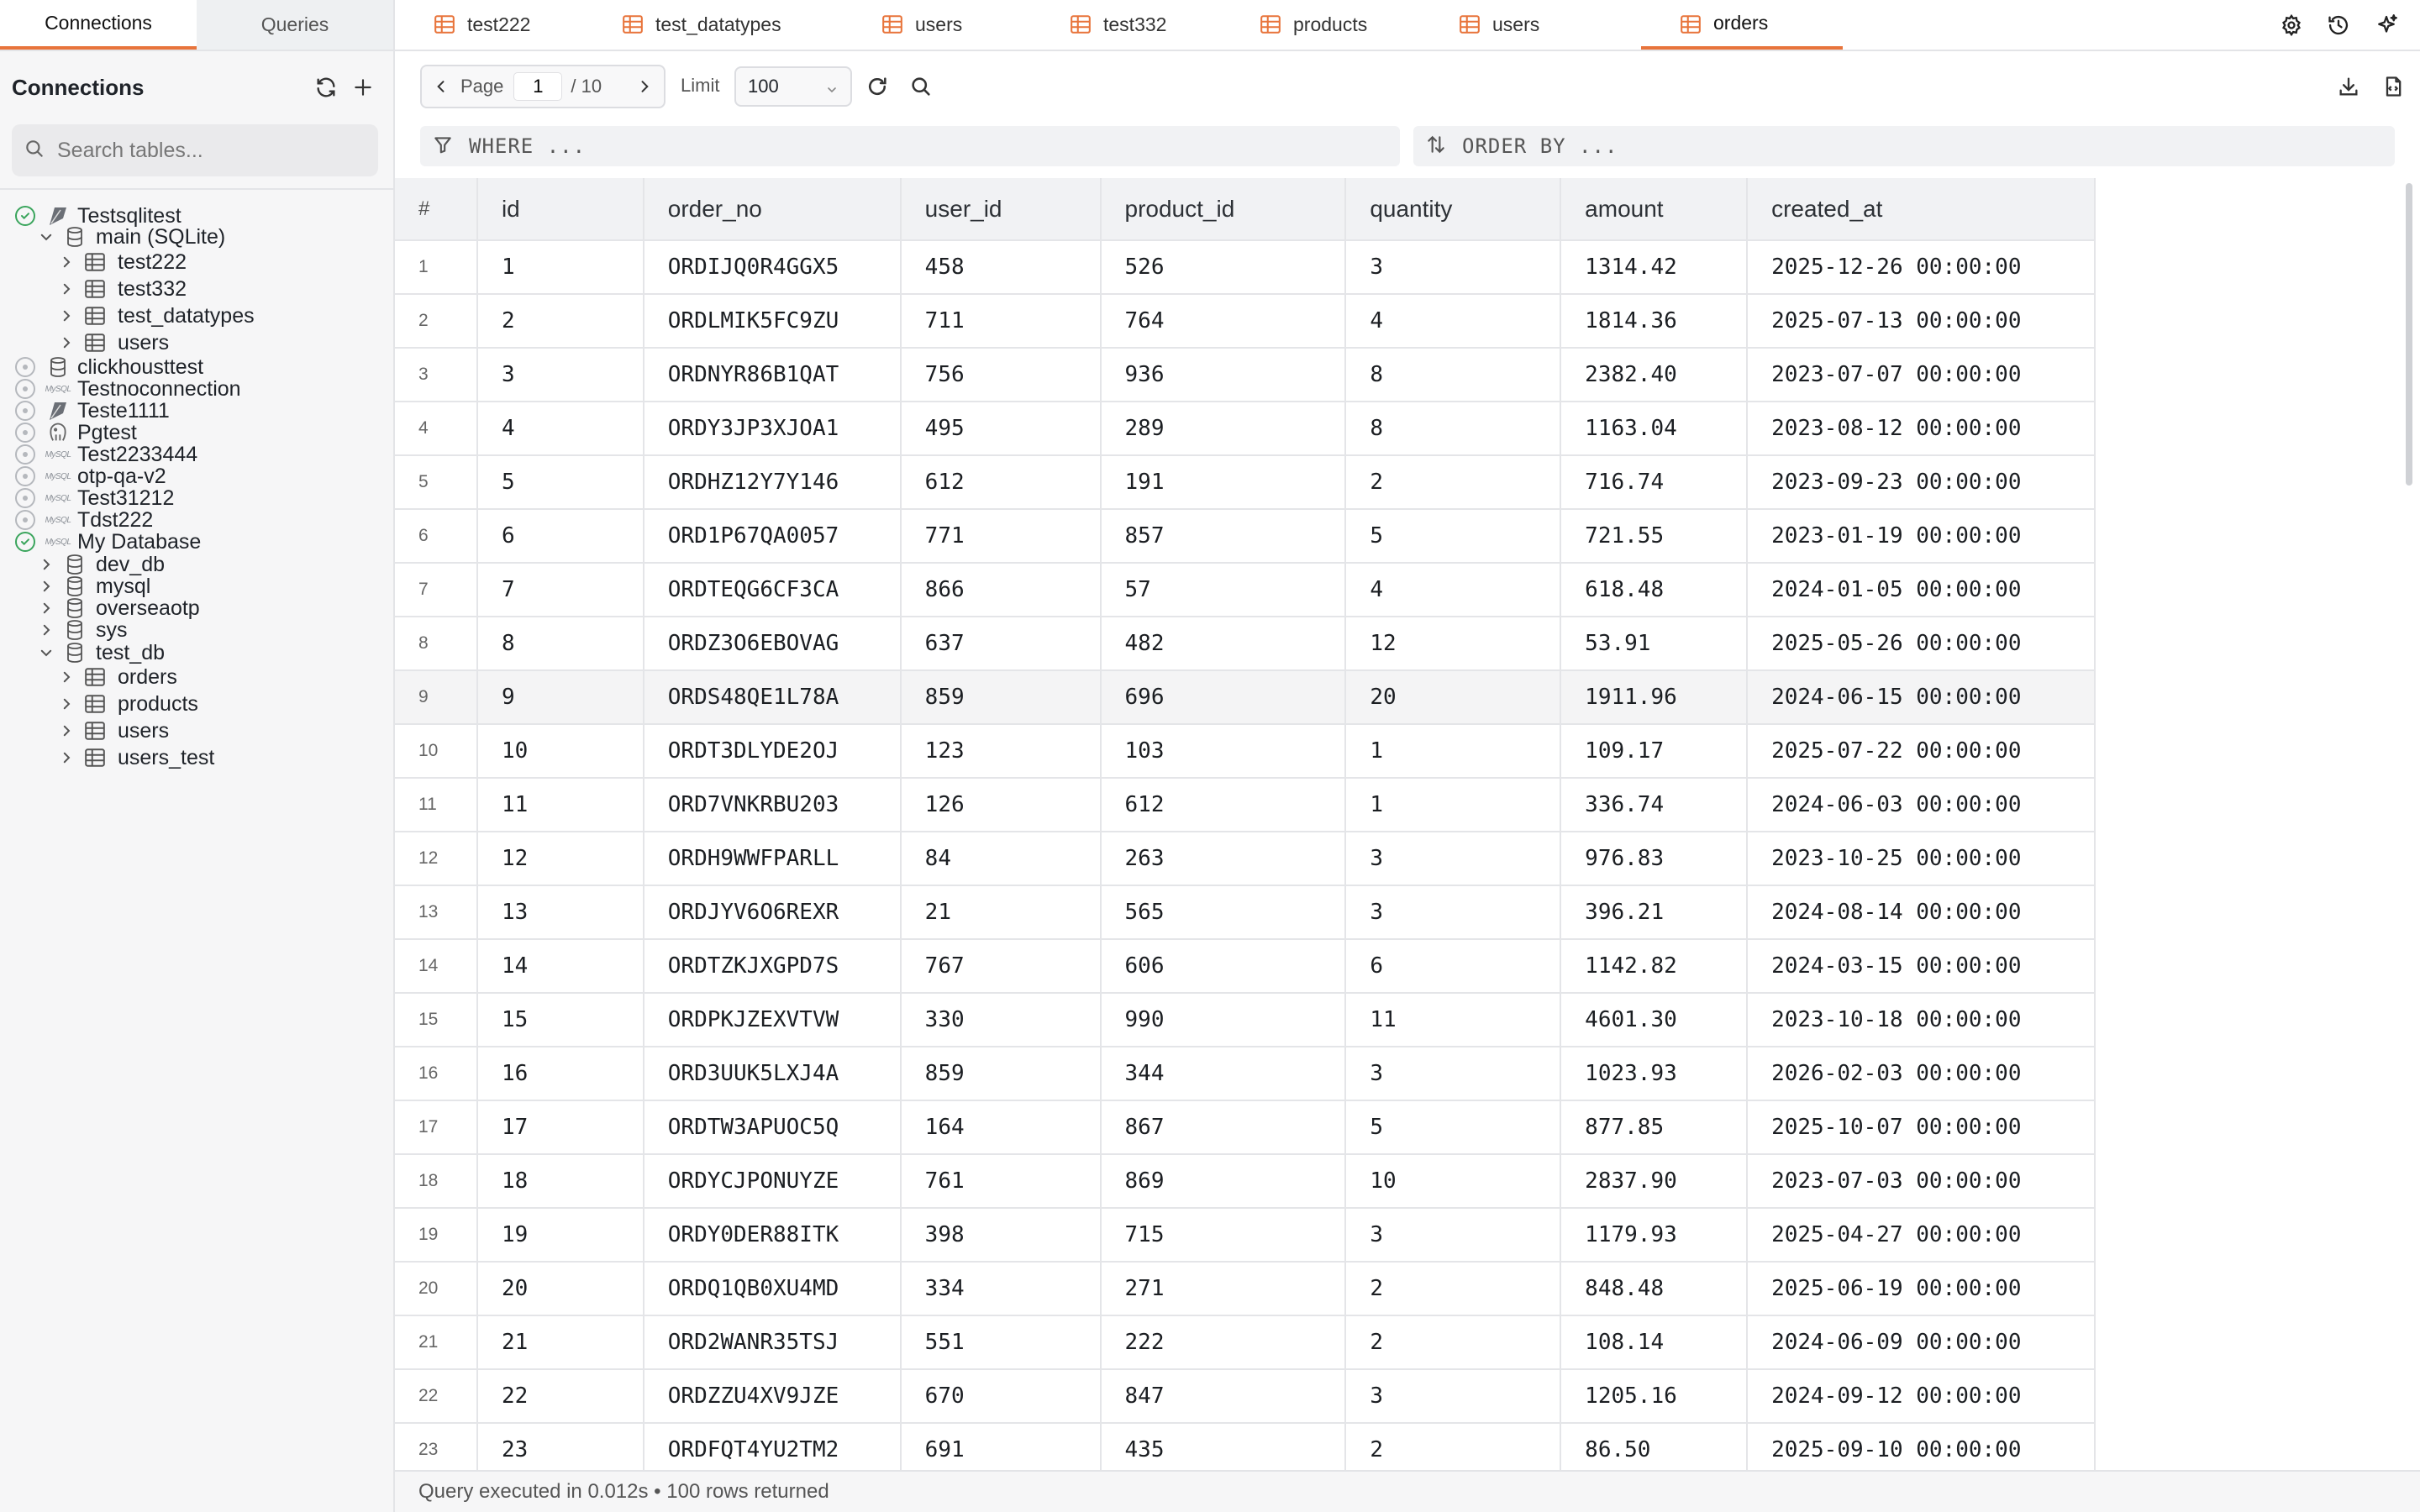 The image size is (2420, 1512). What do you see at coordinates (1224, 697) in the screenshot?
I see `cell-product-id: 696` at bounding box center [1224, 697].